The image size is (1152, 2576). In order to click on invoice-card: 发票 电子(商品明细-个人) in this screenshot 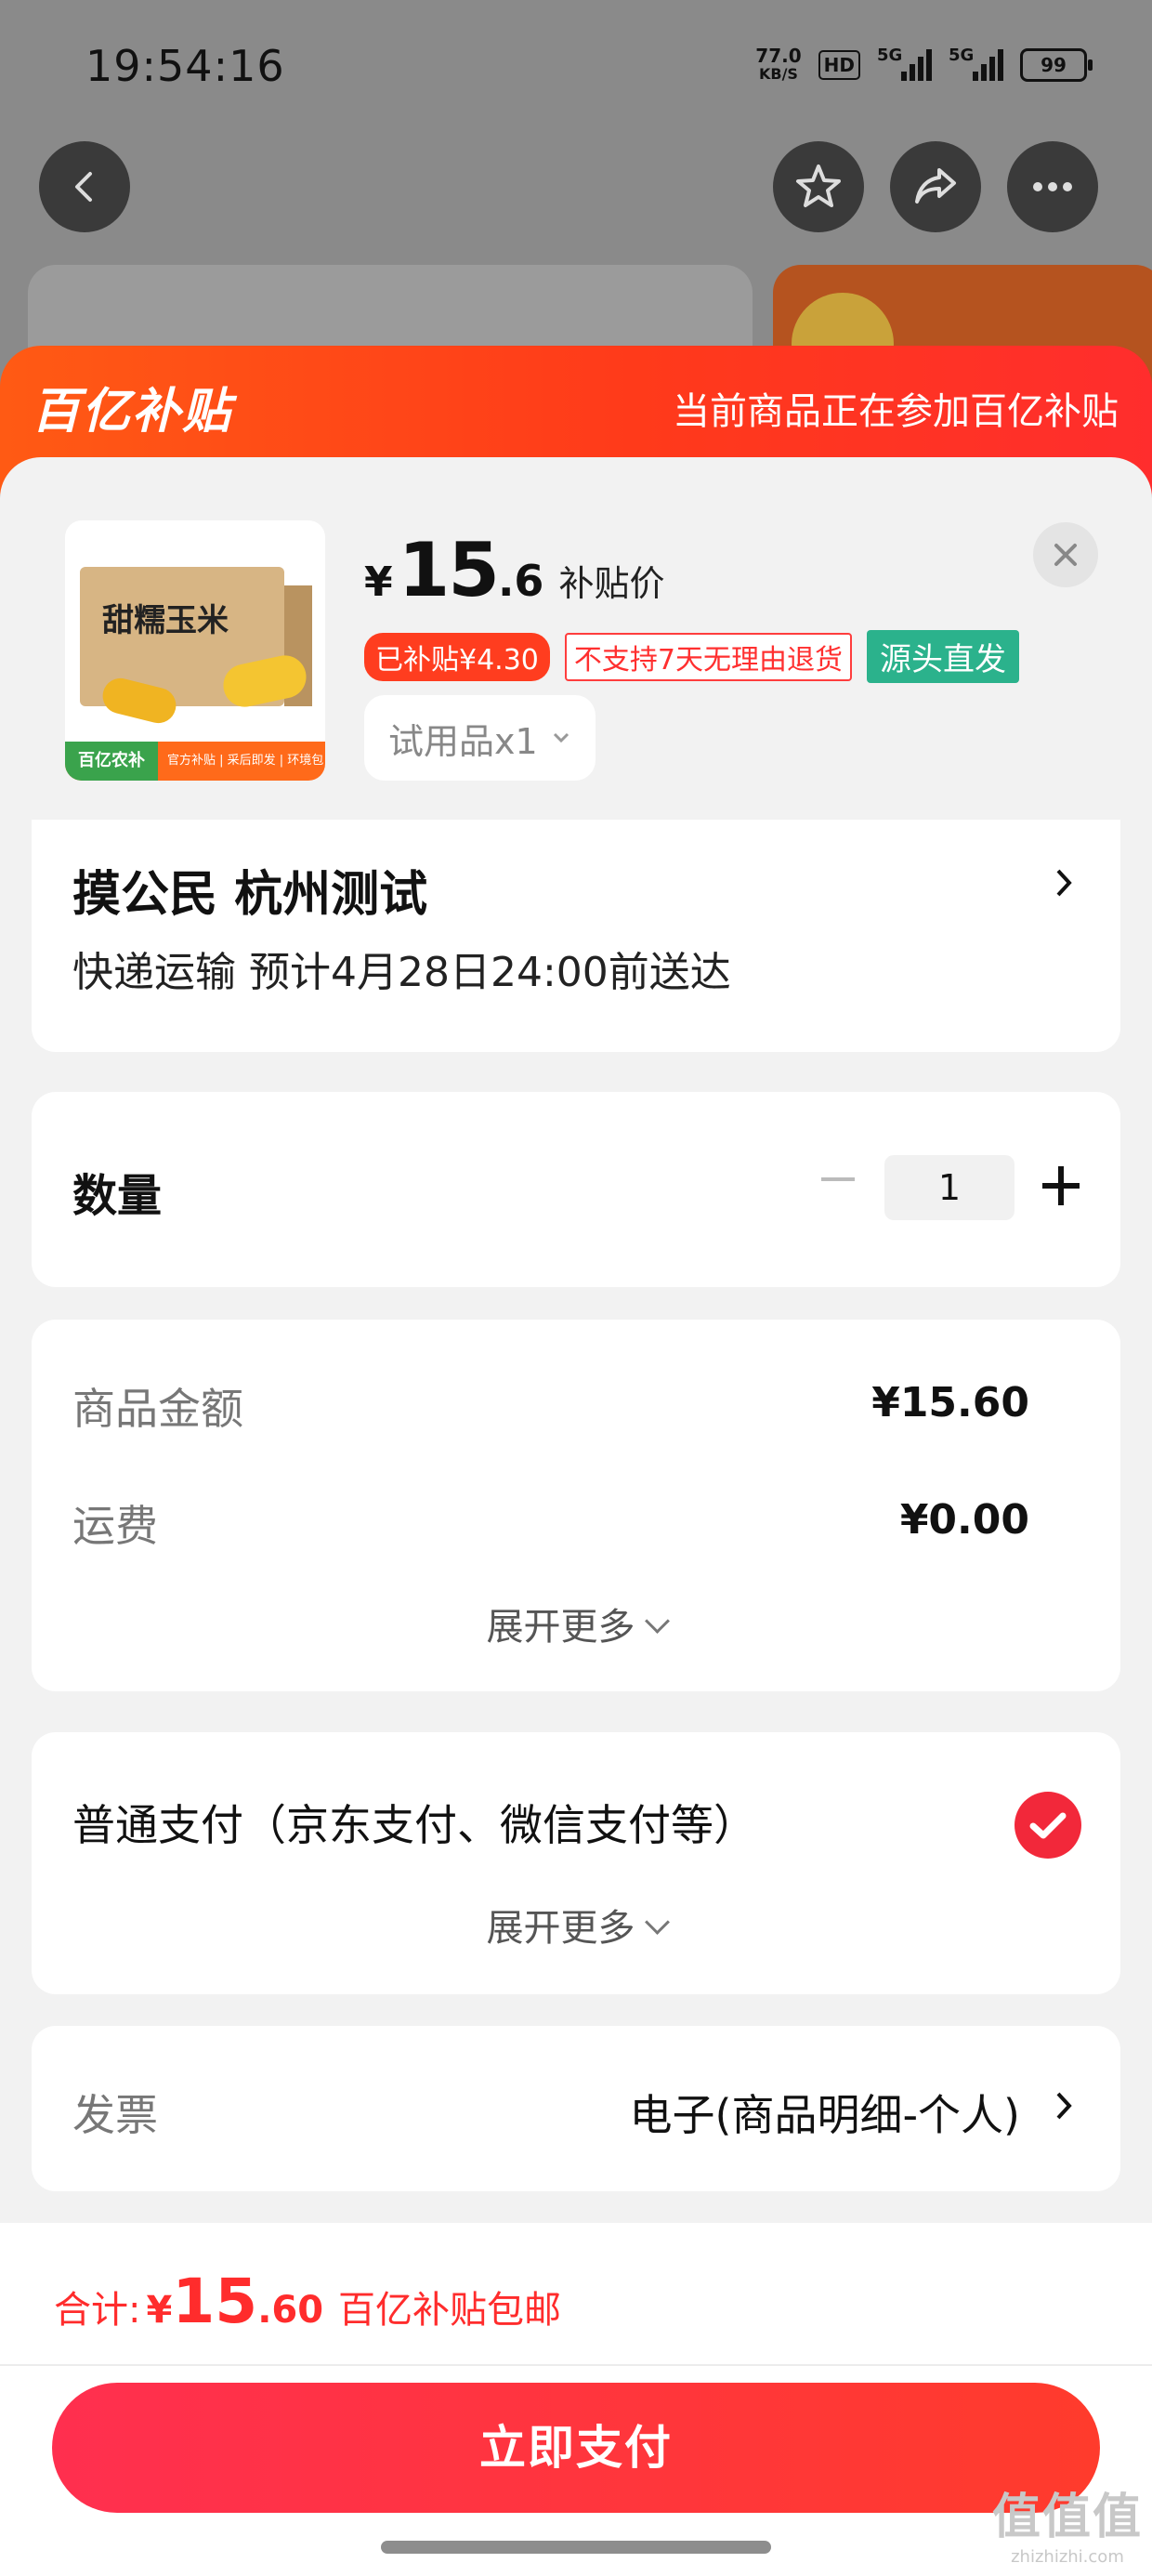, I will do `click(576, 2108)`.